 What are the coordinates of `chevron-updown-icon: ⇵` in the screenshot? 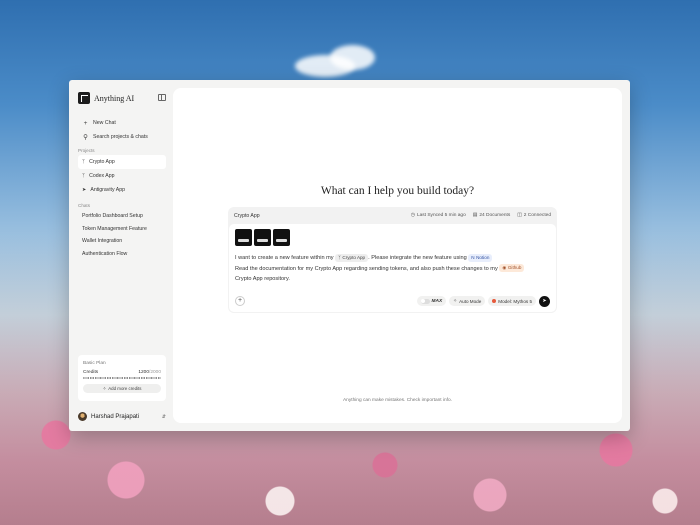 It's located at (163, 416).